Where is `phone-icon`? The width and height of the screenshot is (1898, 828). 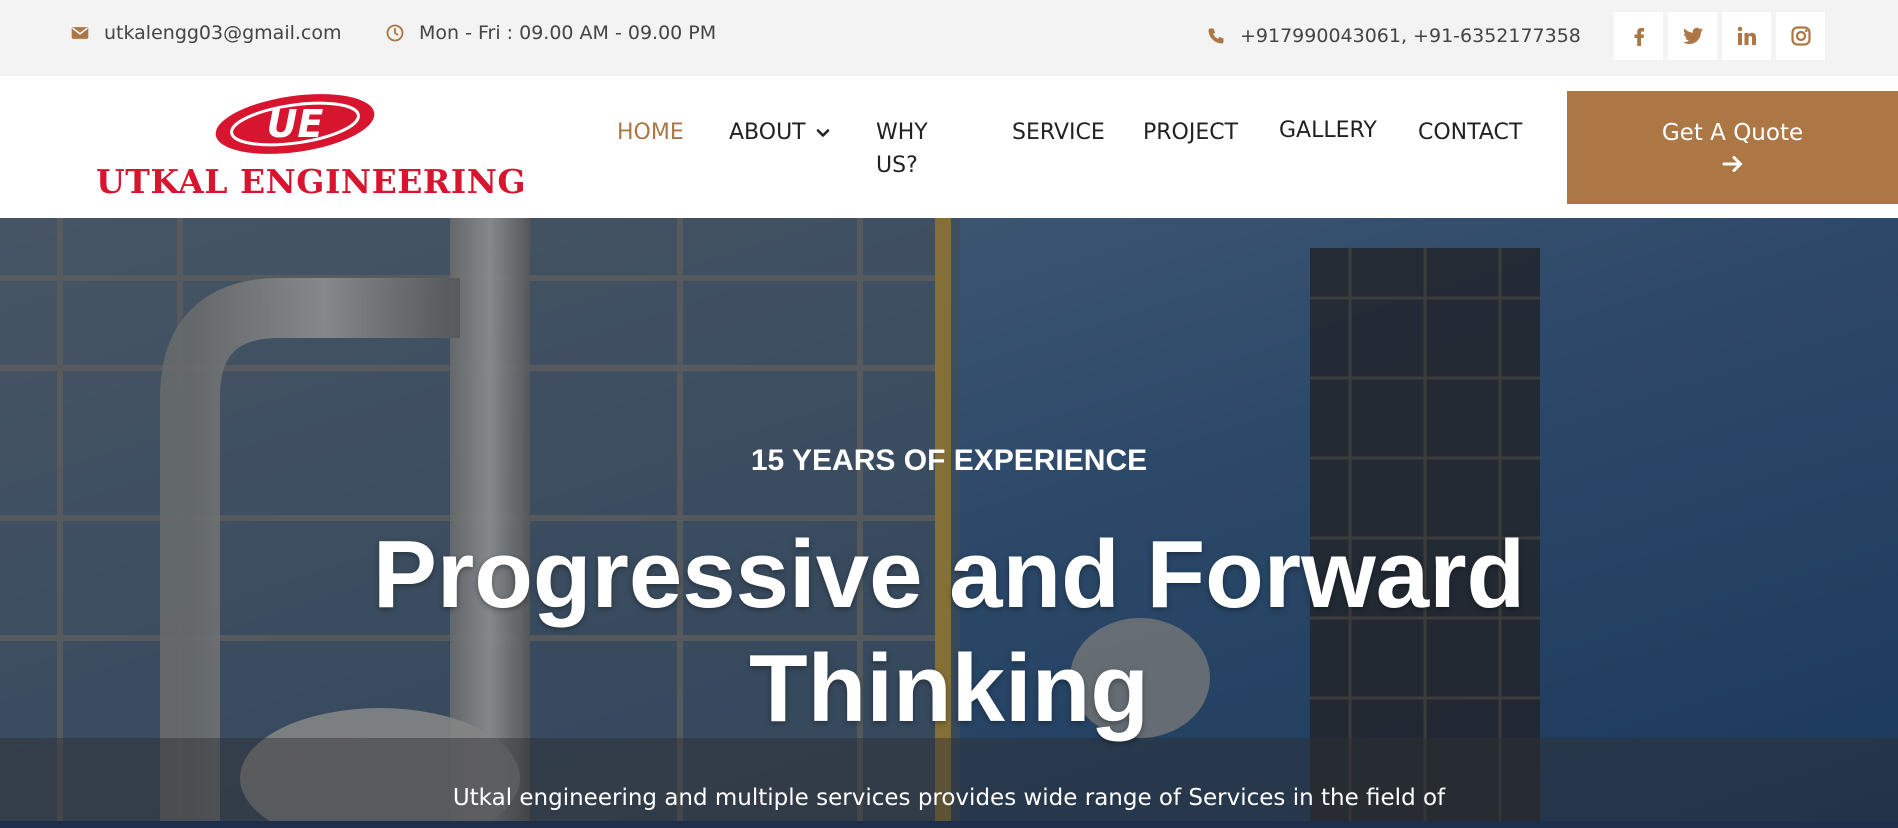
phone-icon is located at coordinates (1216, 36).